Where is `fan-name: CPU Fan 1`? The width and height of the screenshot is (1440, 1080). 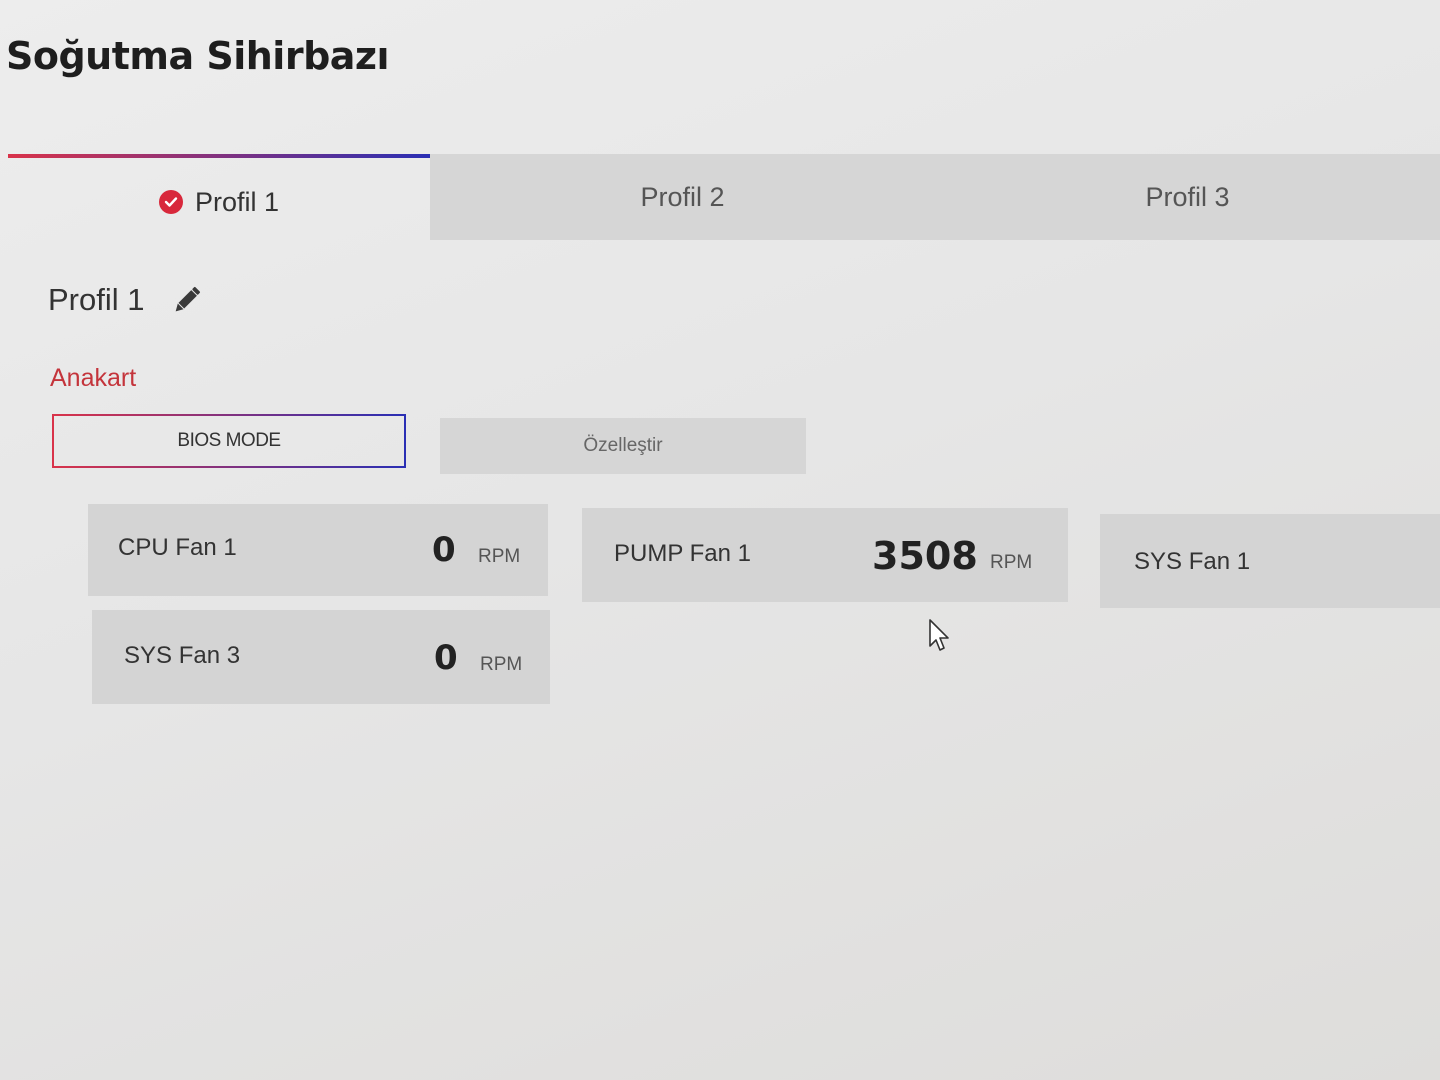 fan-name: CPU Fan 1 is located at coordinates (177, 547).